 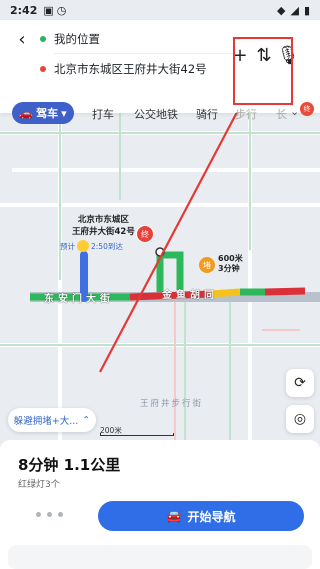 I want to click on swap-route-button: ⇅, so click(x=264, y=55).